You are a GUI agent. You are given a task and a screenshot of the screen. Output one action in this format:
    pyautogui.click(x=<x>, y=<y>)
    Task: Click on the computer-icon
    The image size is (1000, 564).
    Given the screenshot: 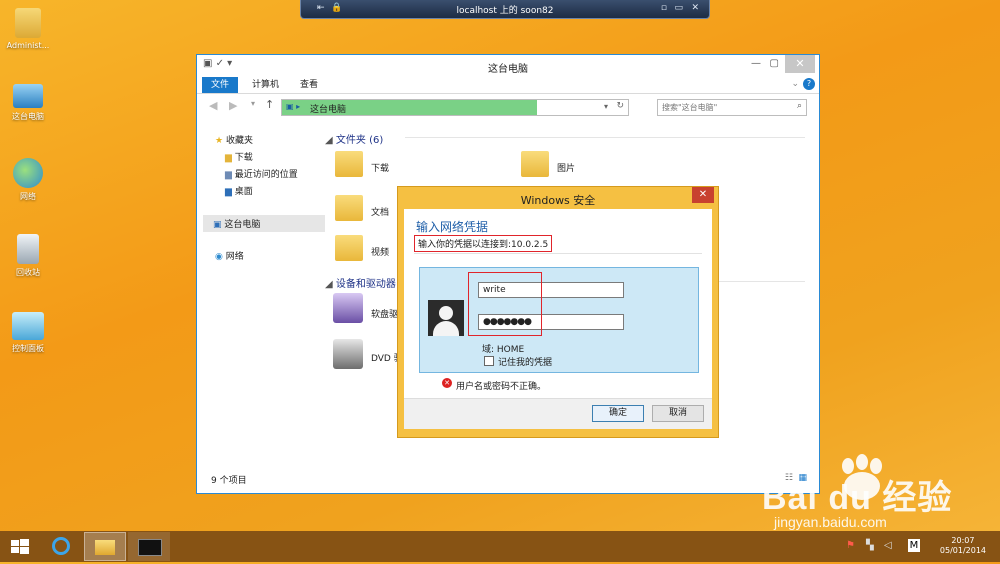 What is the action you would take?
    pyautogui.click(x=28, y=96)
    